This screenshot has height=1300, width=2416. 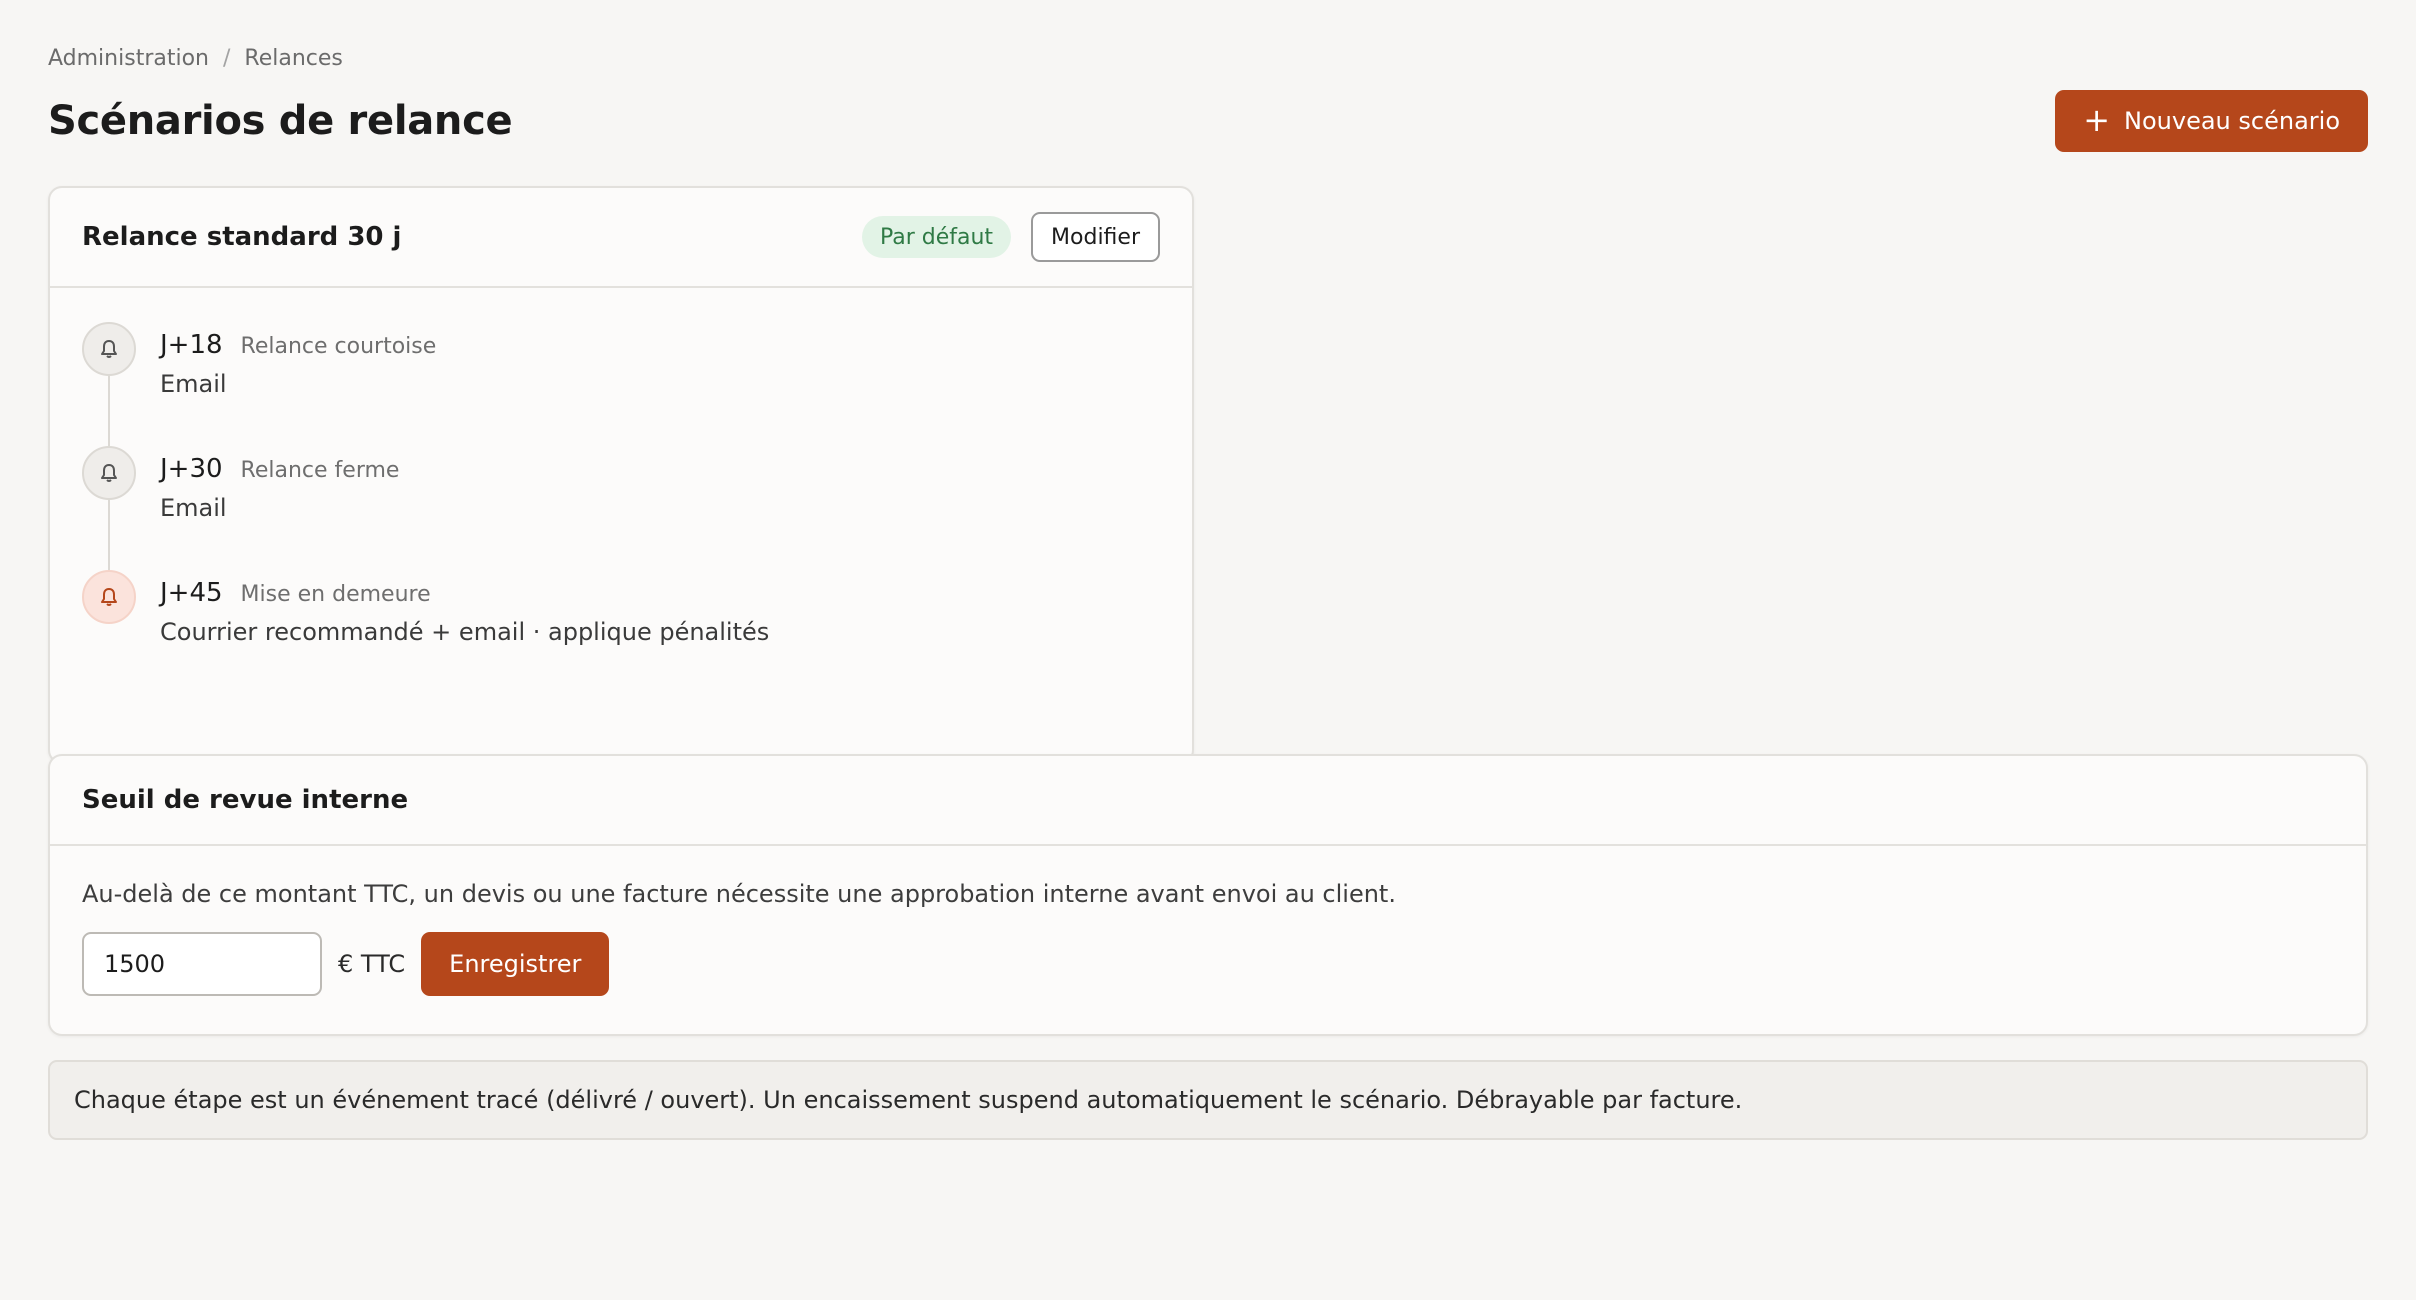 I want to click on edit-button: Modifier, so click(x=1095, y=237).